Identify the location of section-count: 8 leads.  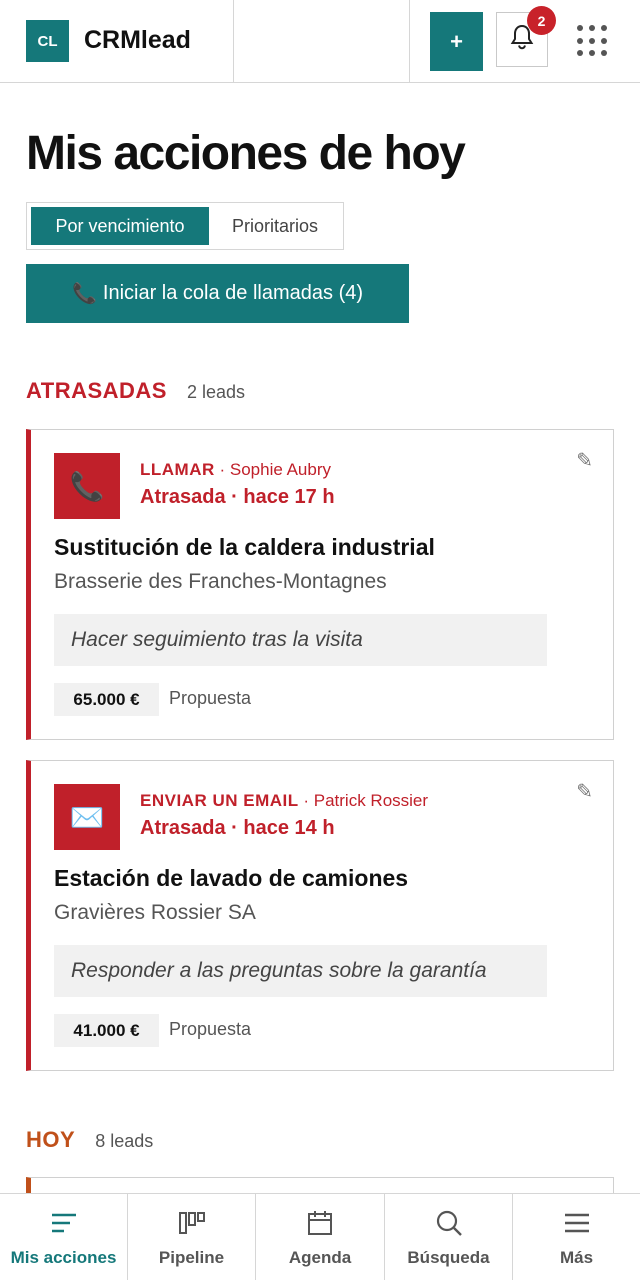
(124, 1141).